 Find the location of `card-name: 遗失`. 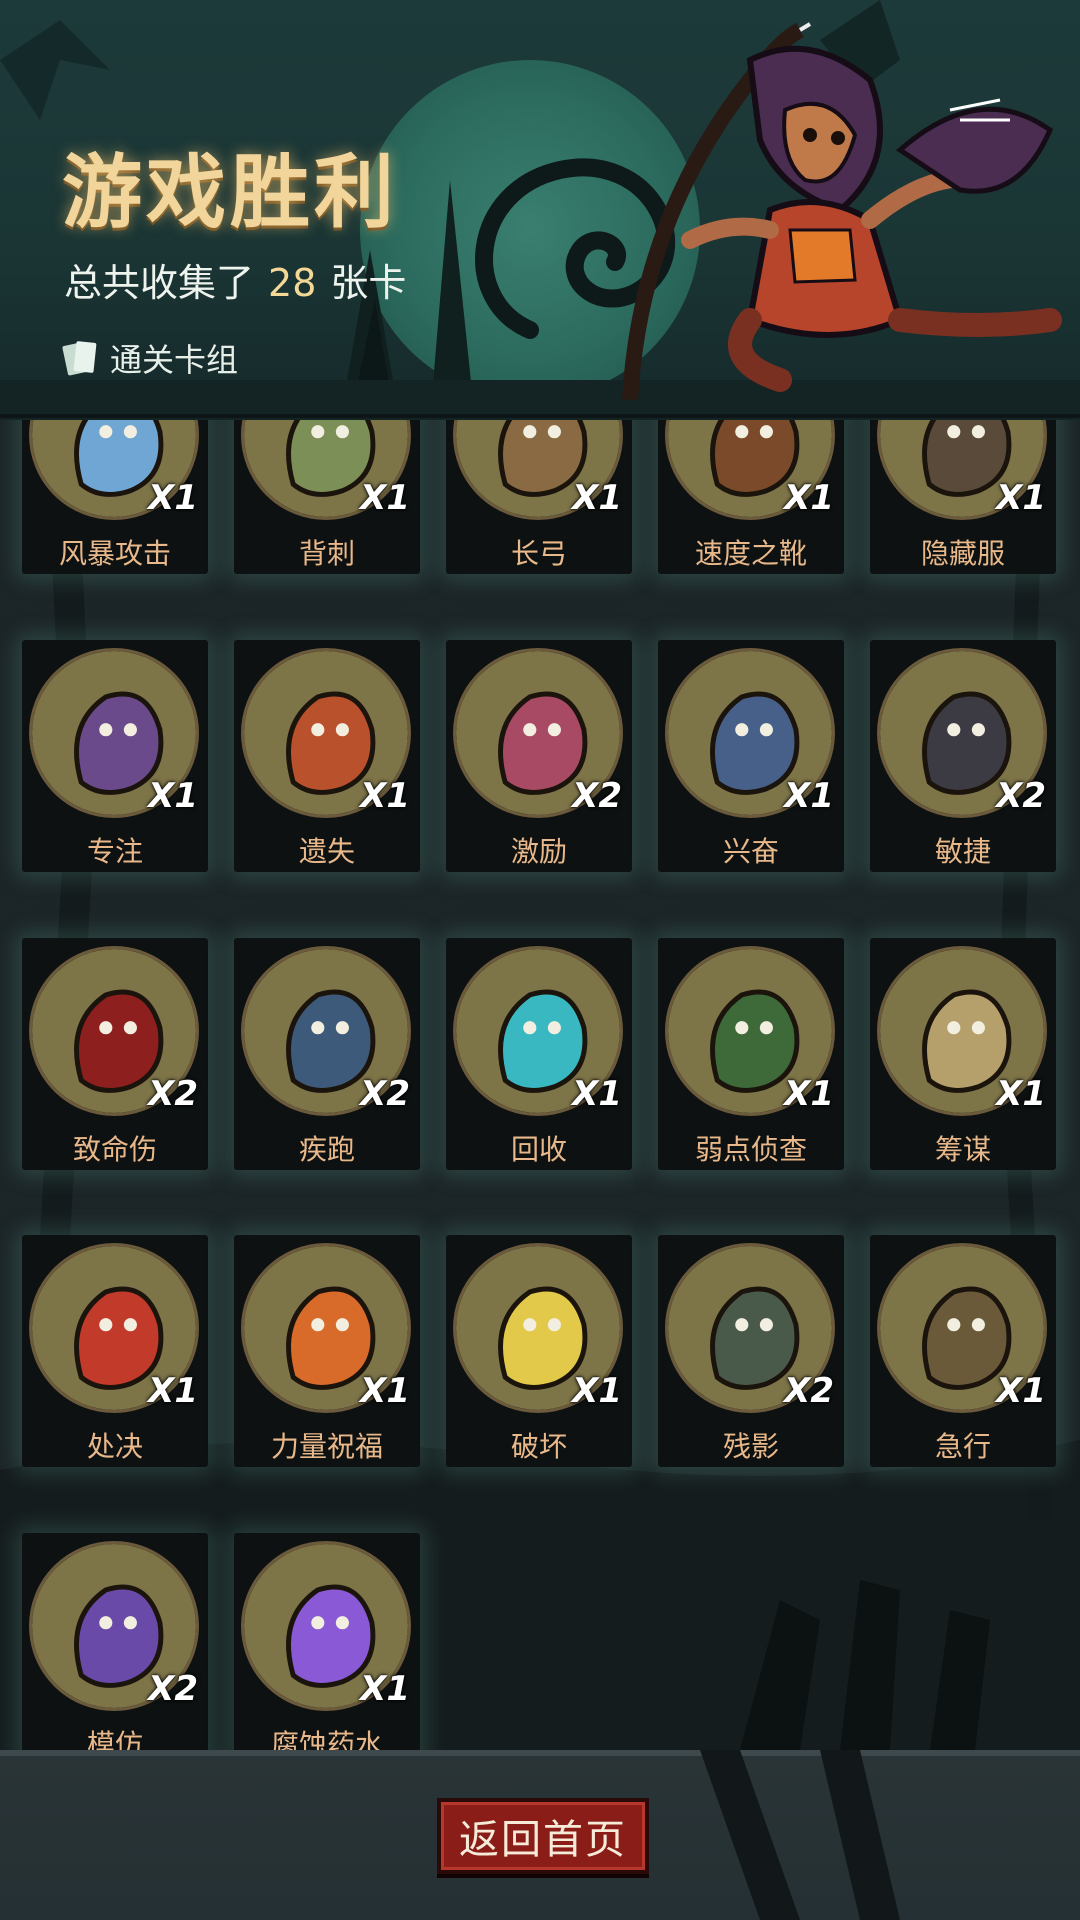

card-name: 遗失 is located at coordinates (326, 851).